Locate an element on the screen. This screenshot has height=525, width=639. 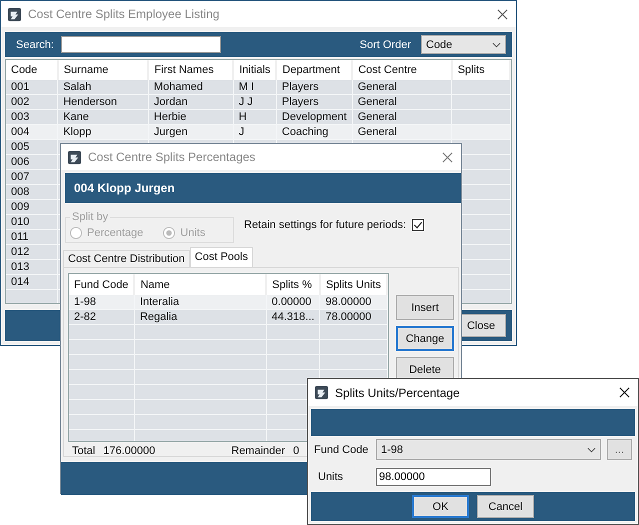
fund-code-dropdown: 1-98 is located at coordinates (488, 449).